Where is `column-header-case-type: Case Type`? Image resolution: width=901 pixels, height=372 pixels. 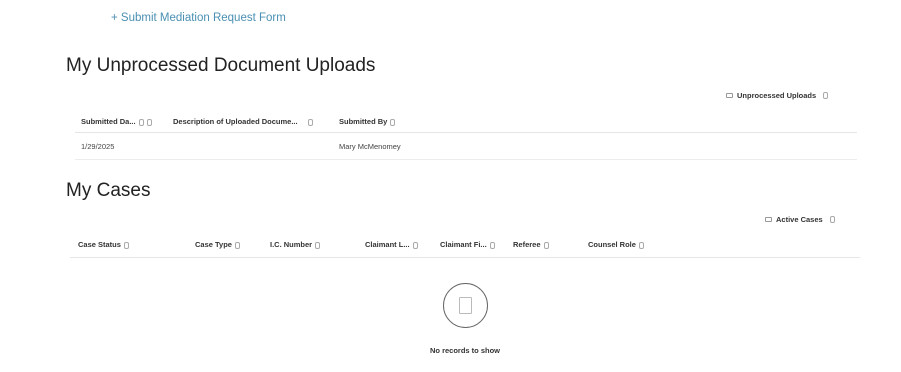 column-header-case-type: Case Type is located at coordinates (217, 244).